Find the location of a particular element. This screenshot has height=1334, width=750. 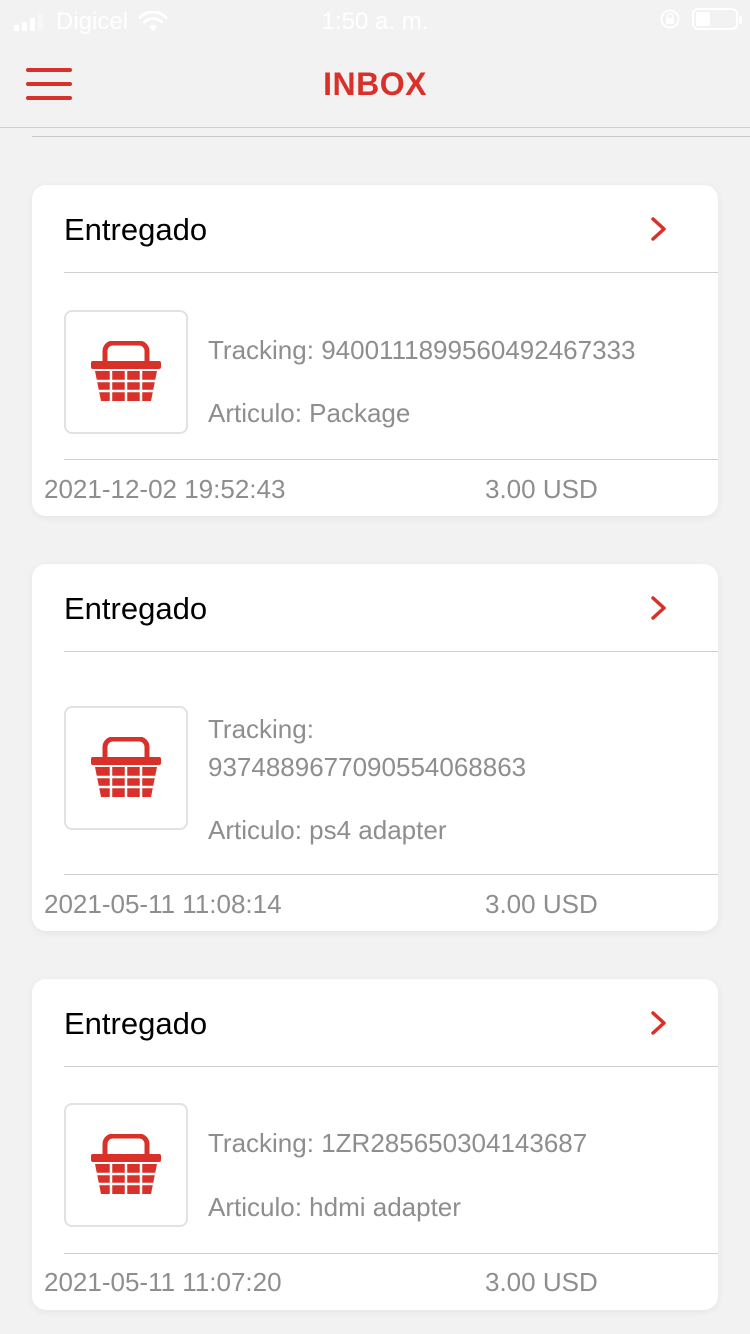

article-name: ps4 adapter is located at coordinates (378, 830).